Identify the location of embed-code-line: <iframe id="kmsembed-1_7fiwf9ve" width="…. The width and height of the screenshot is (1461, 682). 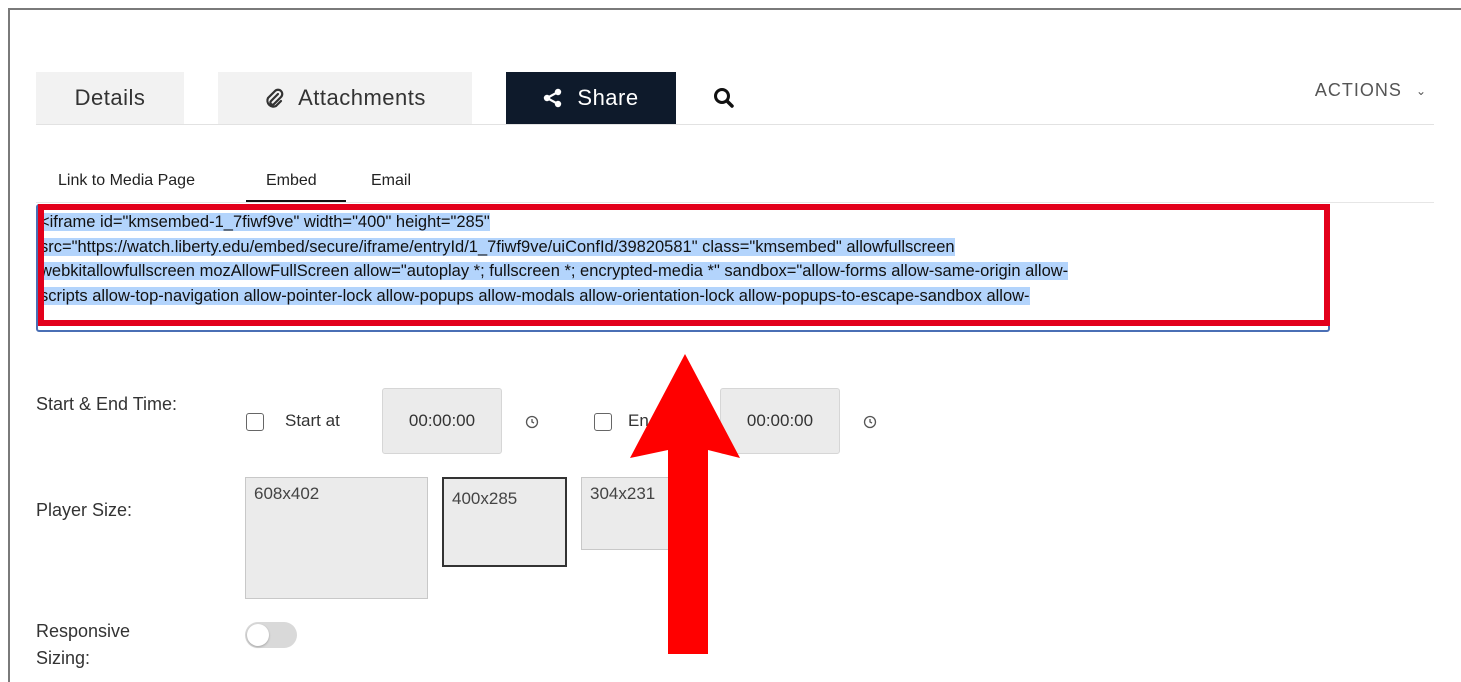
(265, 222).